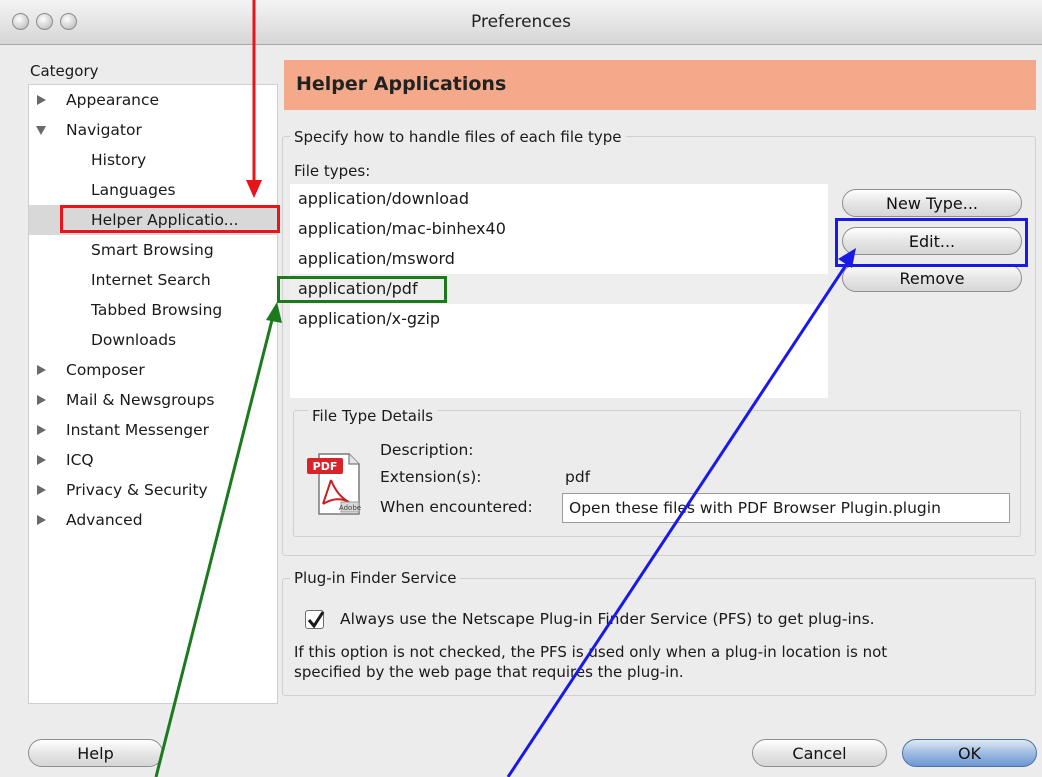  Describe the element at coordinates (274, 312) in the screenshot. I see `green-arrow-head-icon` at that location.